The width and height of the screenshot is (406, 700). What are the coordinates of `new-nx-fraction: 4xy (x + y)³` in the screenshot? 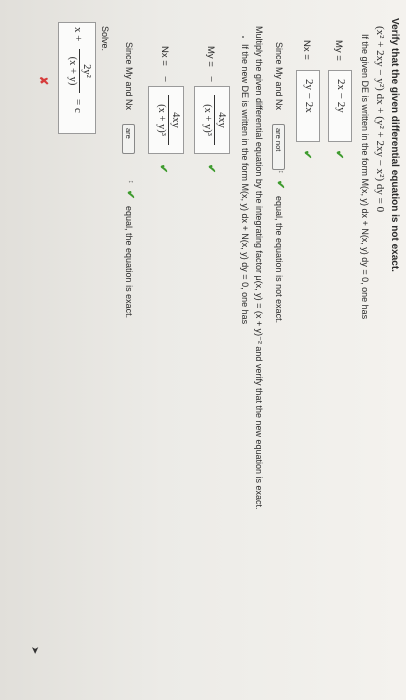 It's located at (168, 120).